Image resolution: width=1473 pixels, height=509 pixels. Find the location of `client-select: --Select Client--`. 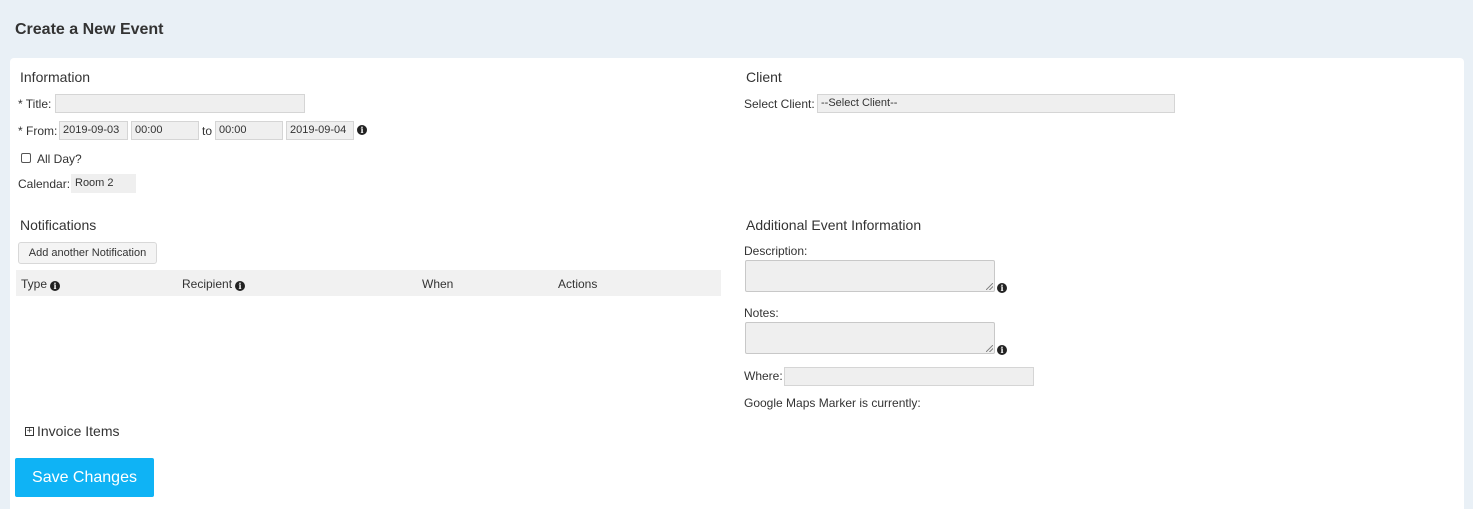

client-select: --Select Client-- is located at coordinates (996, 103).